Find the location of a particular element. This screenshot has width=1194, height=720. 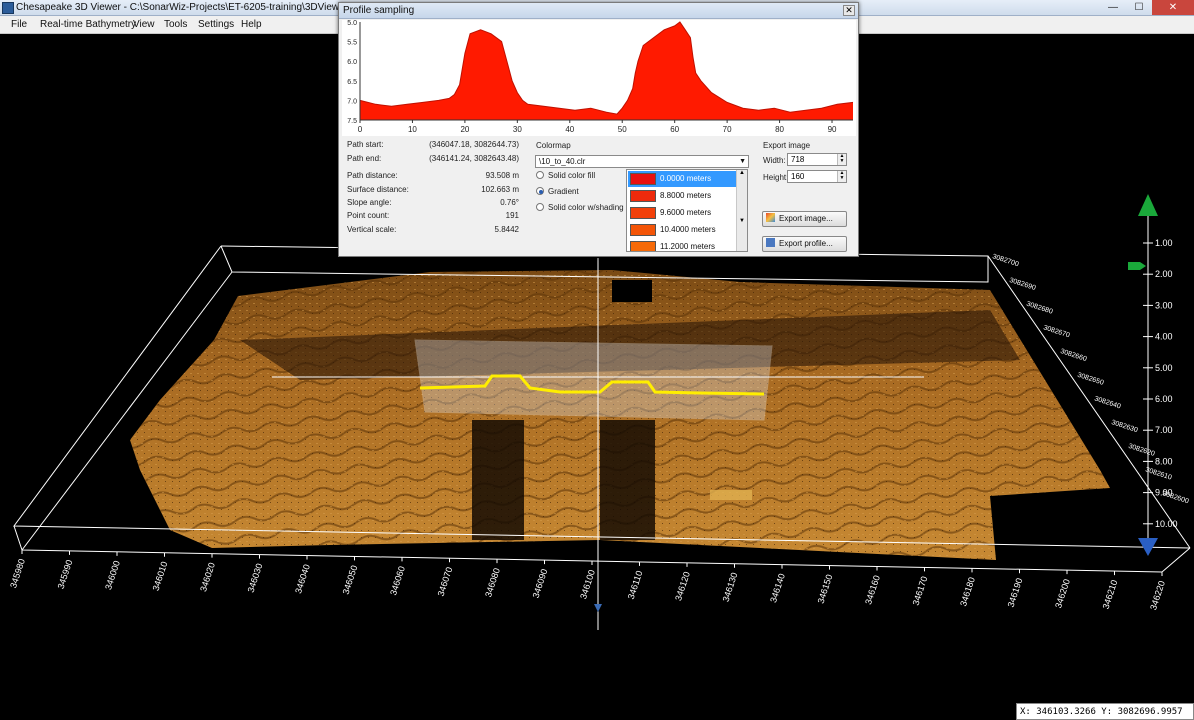

z-level-marker-icon is located at coordinates (1137, 266).